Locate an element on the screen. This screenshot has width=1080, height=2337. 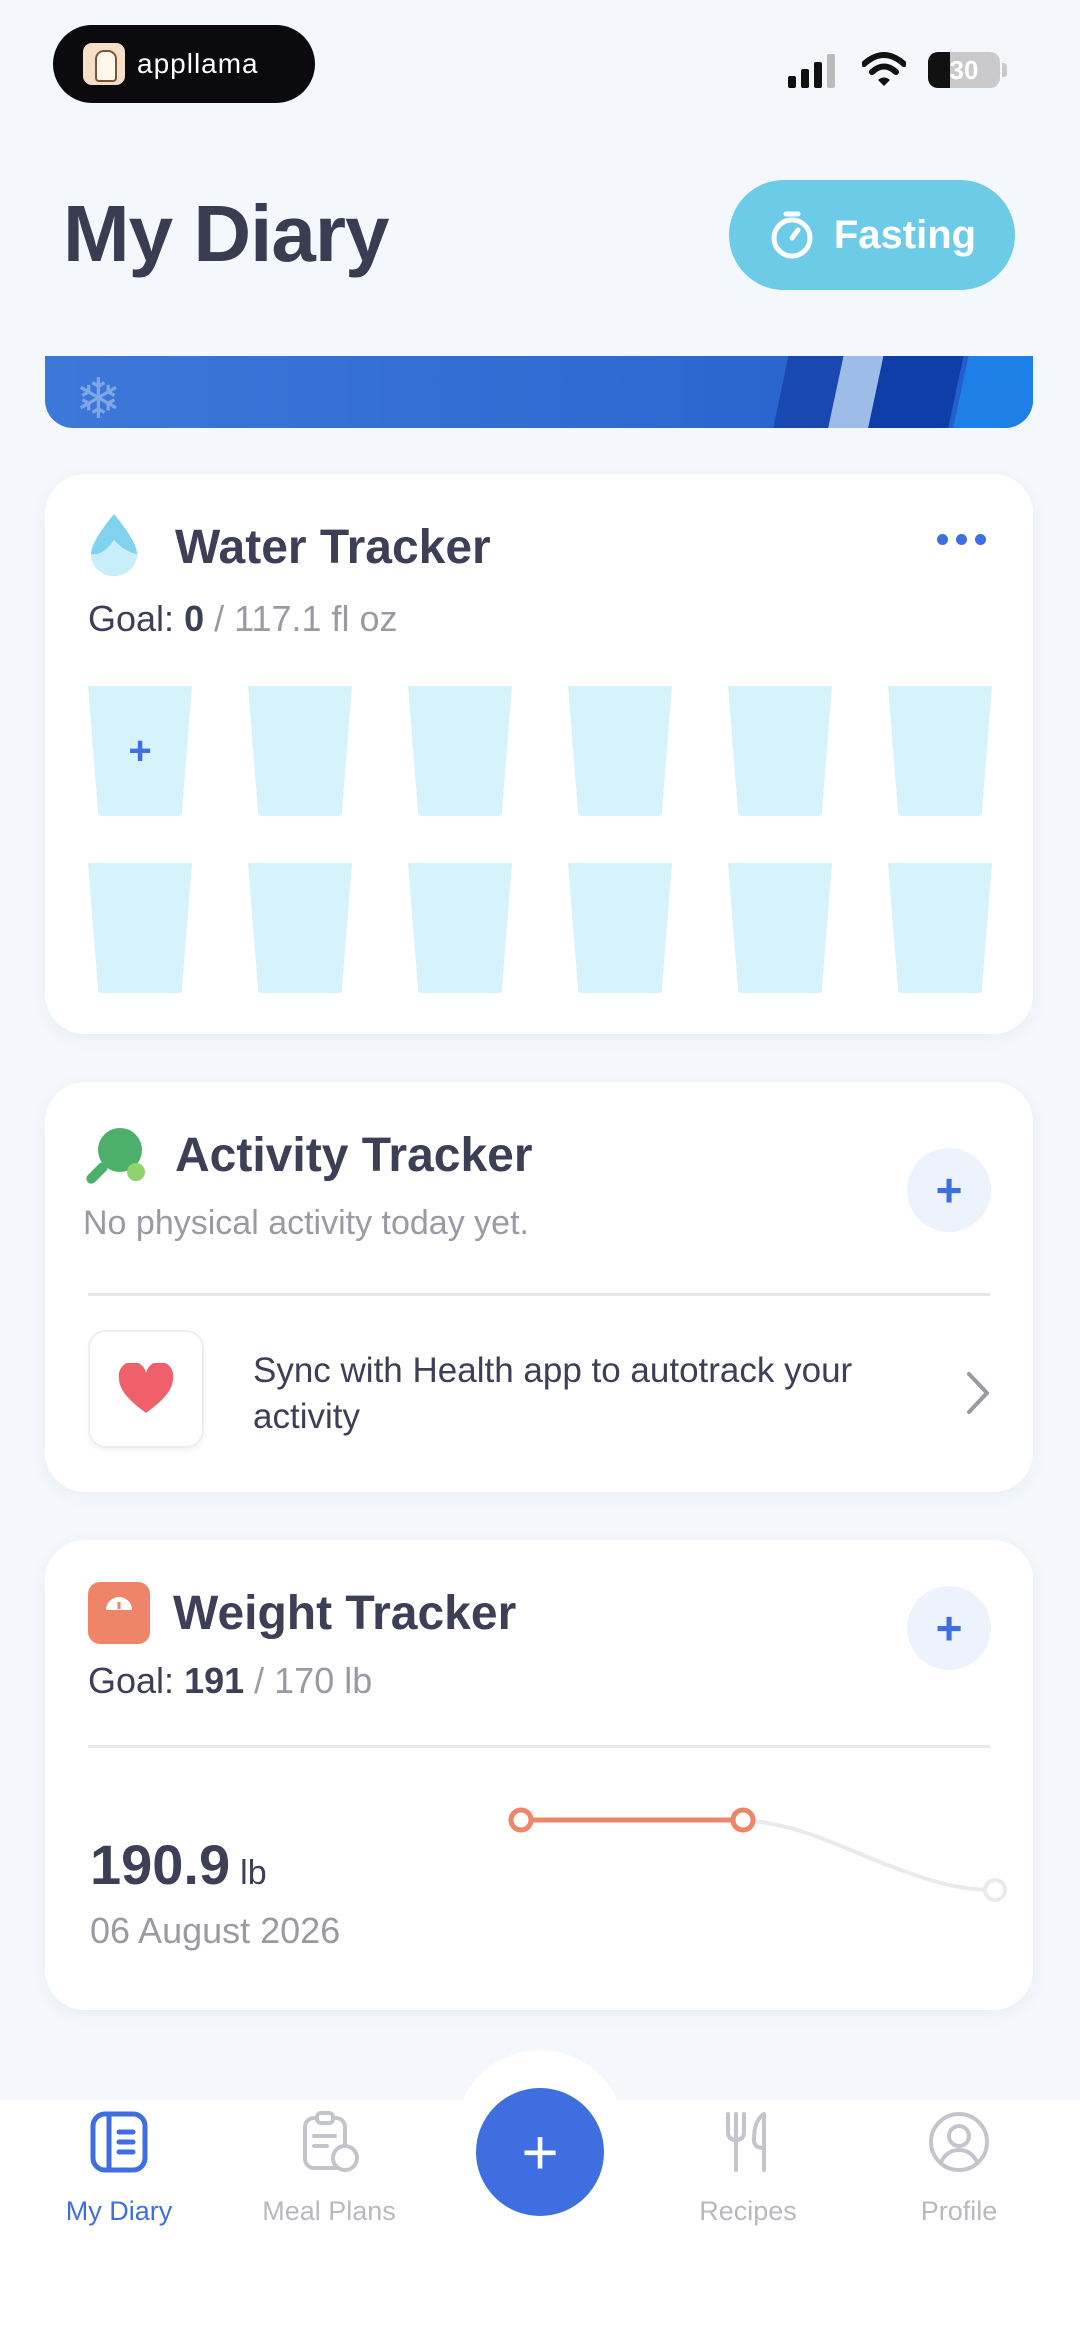
water-goal-label: Goal: is located at coordinates (131, 618).